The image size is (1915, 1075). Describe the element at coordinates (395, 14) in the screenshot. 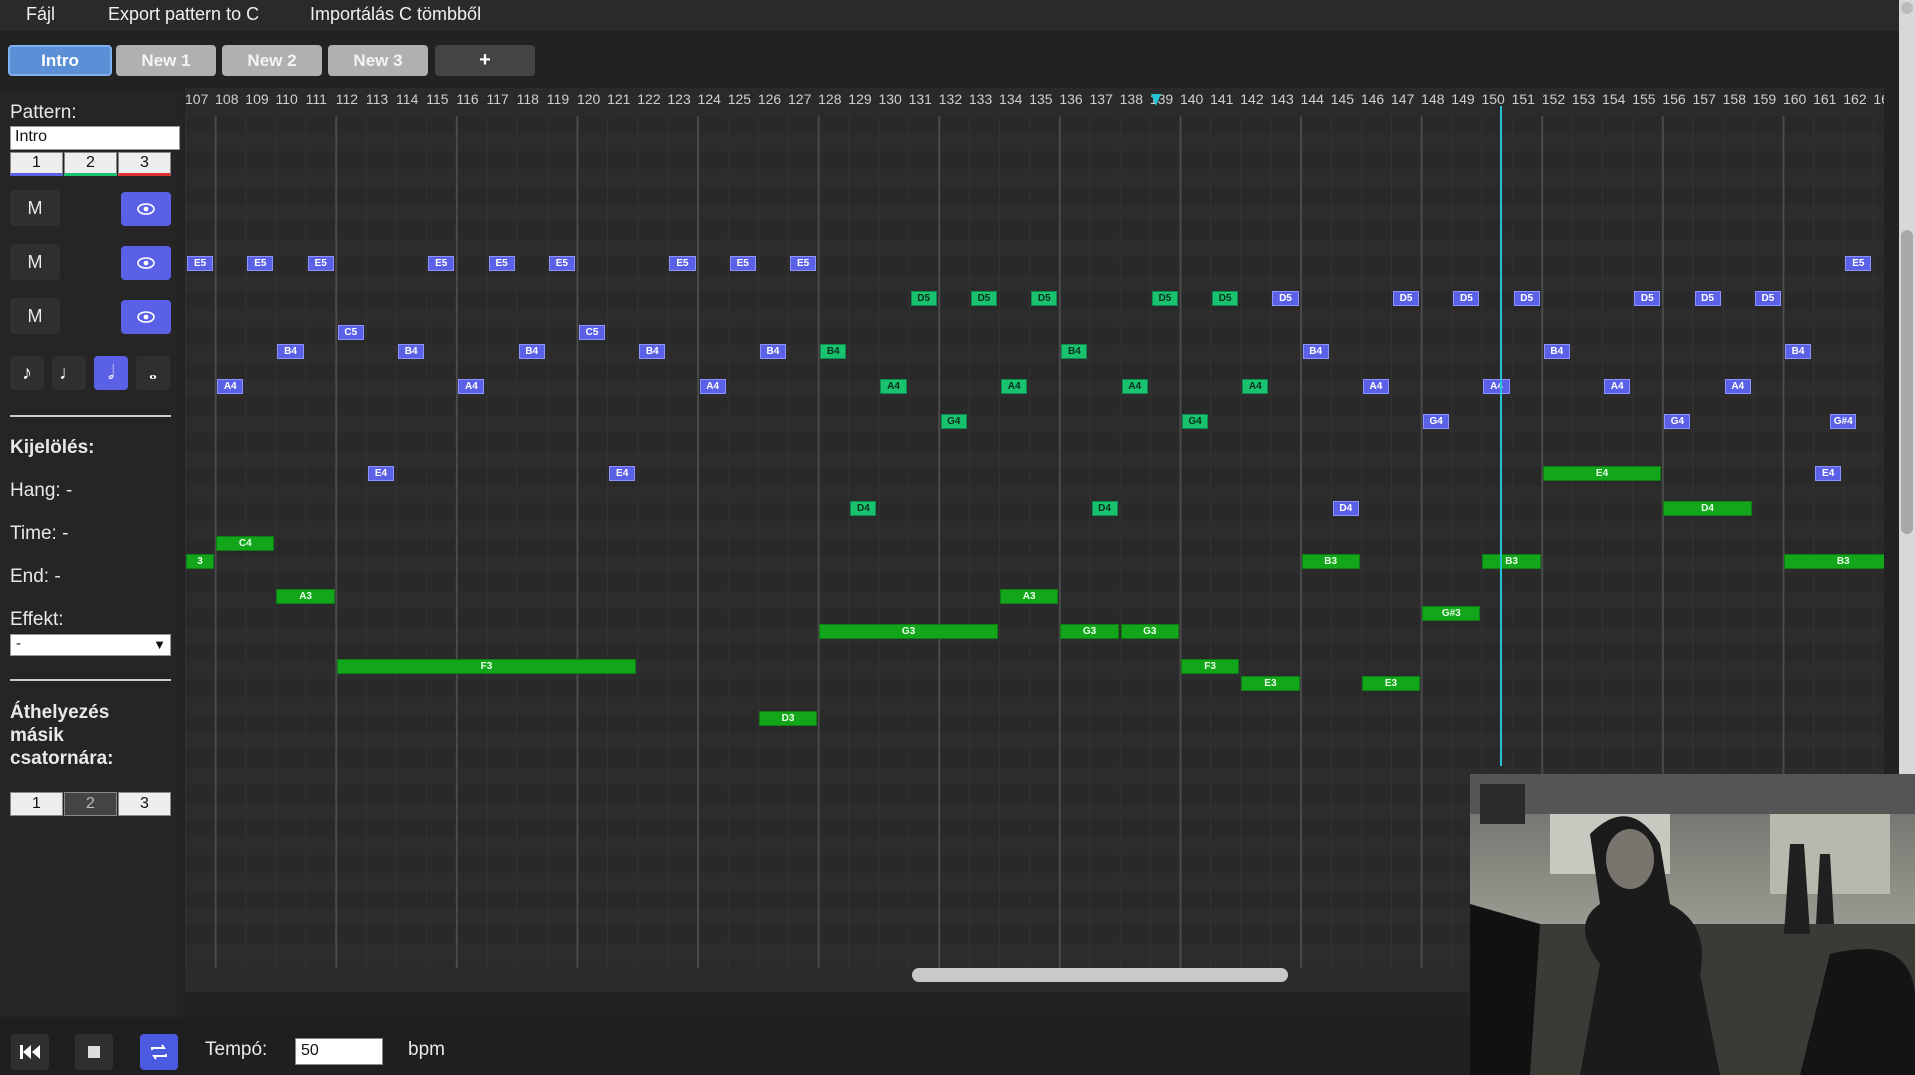

I see `menu-import-c: Importálás C tömbből` at that location.